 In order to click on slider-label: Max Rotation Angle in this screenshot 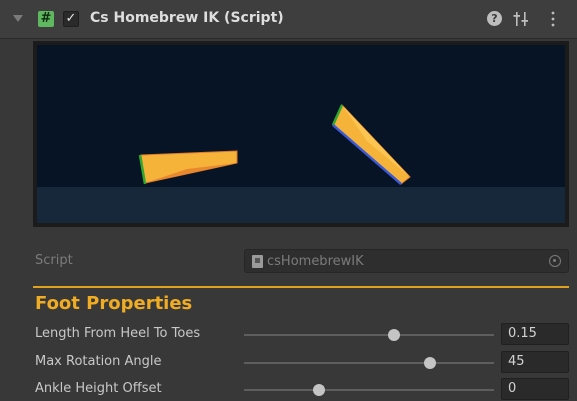, I will do `click(98, 361)`.